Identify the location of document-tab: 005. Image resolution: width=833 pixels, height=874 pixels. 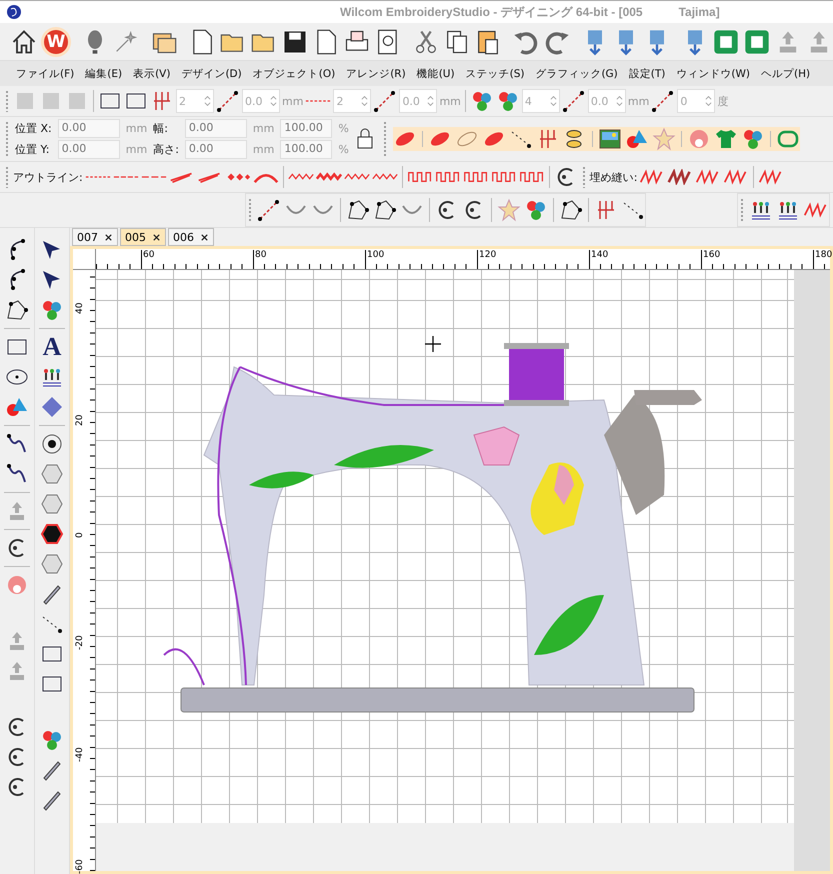
(143, 237).